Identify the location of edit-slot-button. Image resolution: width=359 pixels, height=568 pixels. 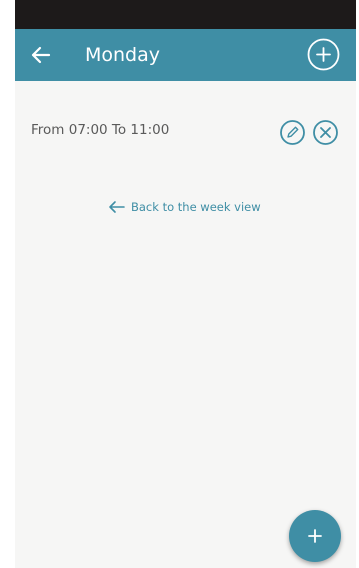
(292, 132).